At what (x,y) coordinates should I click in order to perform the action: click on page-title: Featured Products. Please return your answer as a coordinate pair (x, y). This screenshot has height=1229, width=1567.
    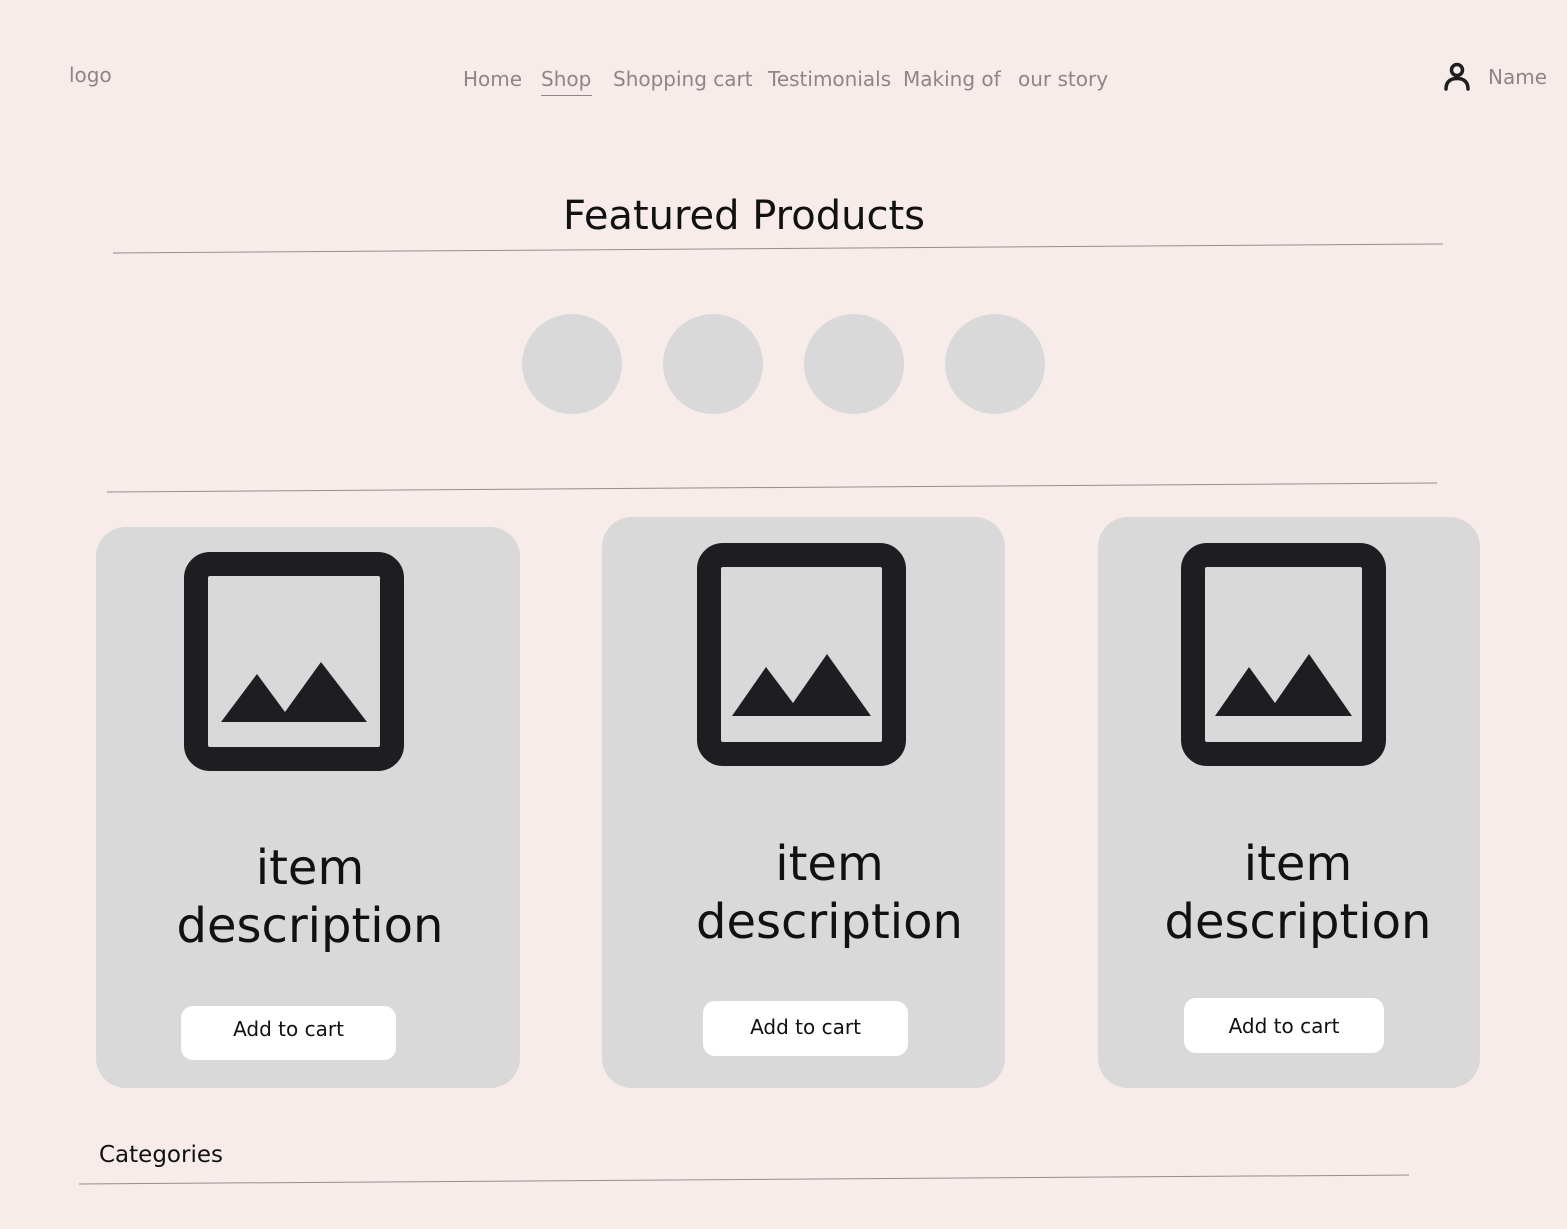
    Looking at the image, I should click on (744, 216).